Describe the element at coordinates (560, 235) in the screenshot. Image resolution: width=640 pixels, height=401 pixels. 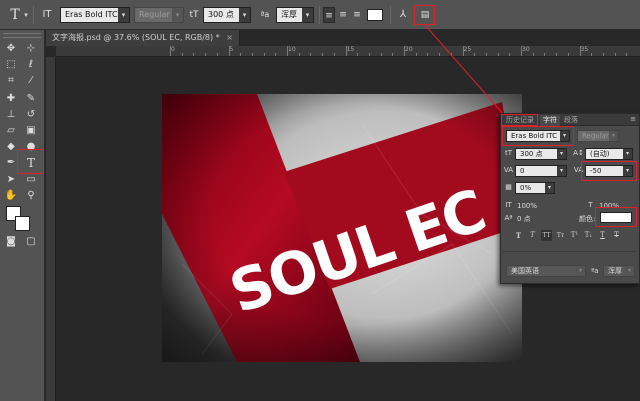
I see `small-caps-icon: Tт` at that location.